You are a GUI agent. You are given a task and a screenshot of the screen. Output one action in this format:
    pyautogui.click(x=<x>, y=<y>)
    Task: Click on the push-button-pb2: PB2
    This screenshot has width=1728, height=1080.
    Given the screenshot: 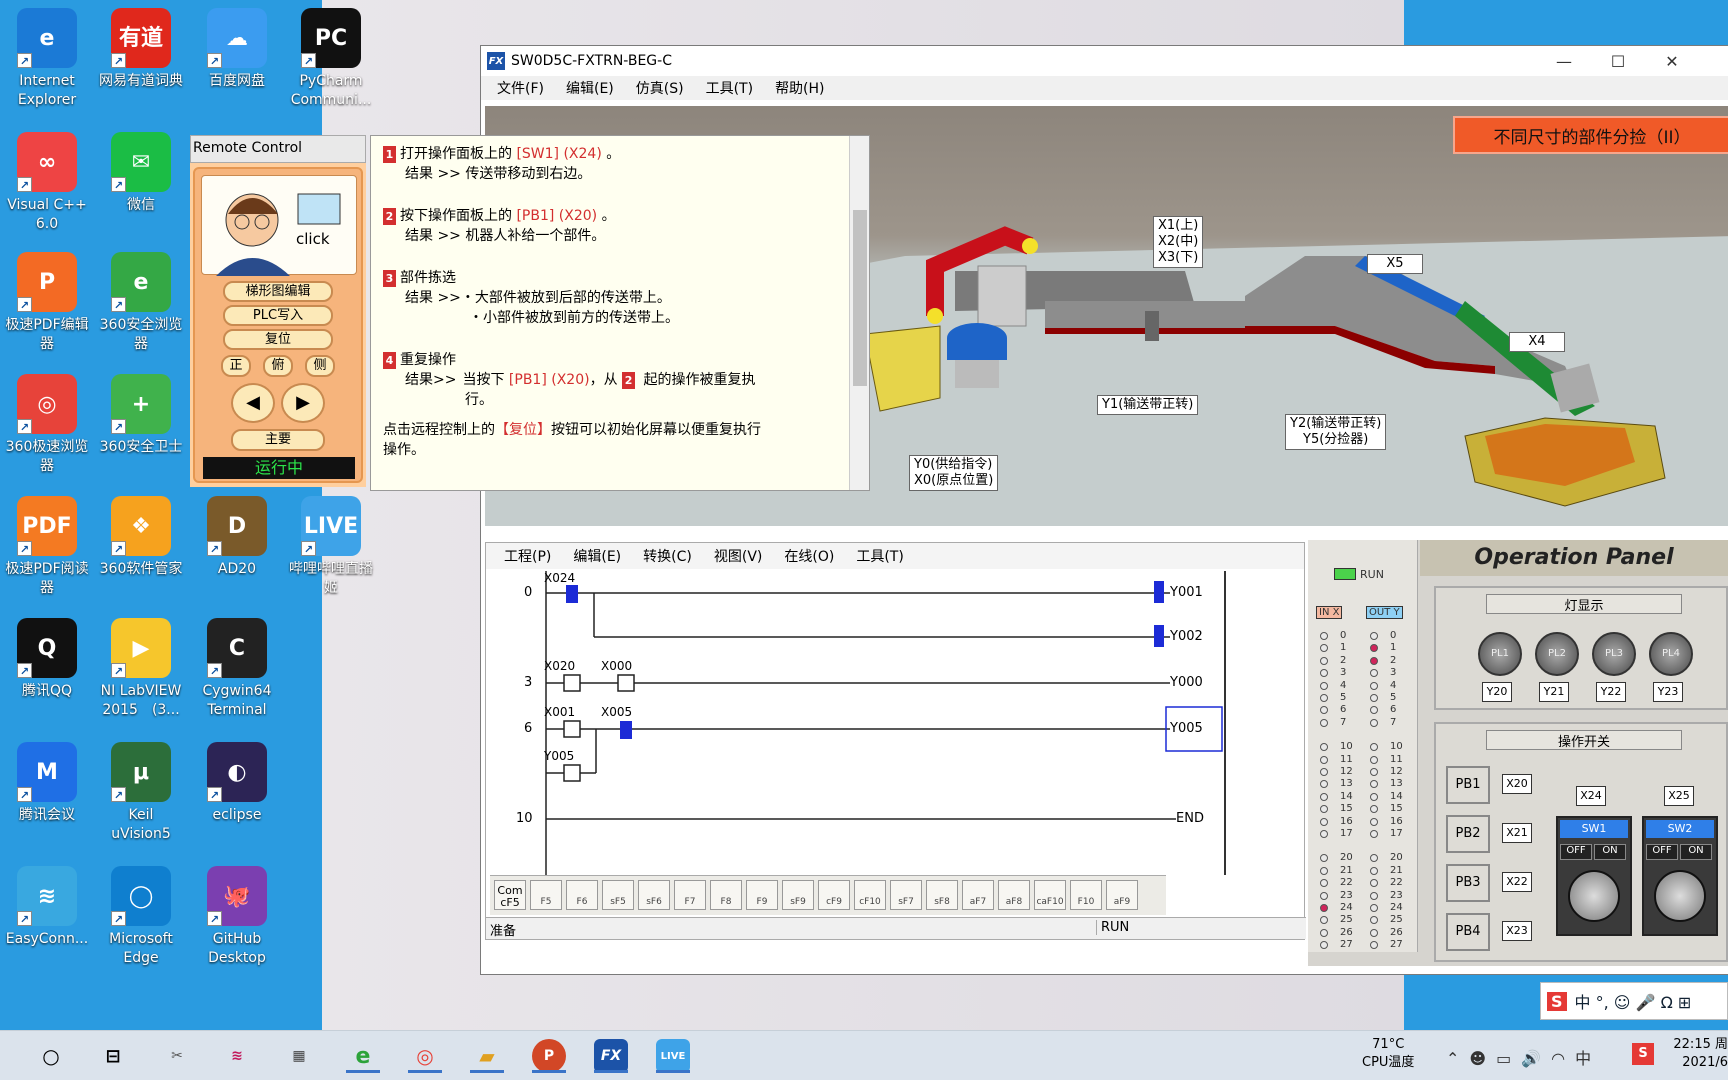 What is the action you would take?
    pyautogui.click(x=1468, y=834)
    